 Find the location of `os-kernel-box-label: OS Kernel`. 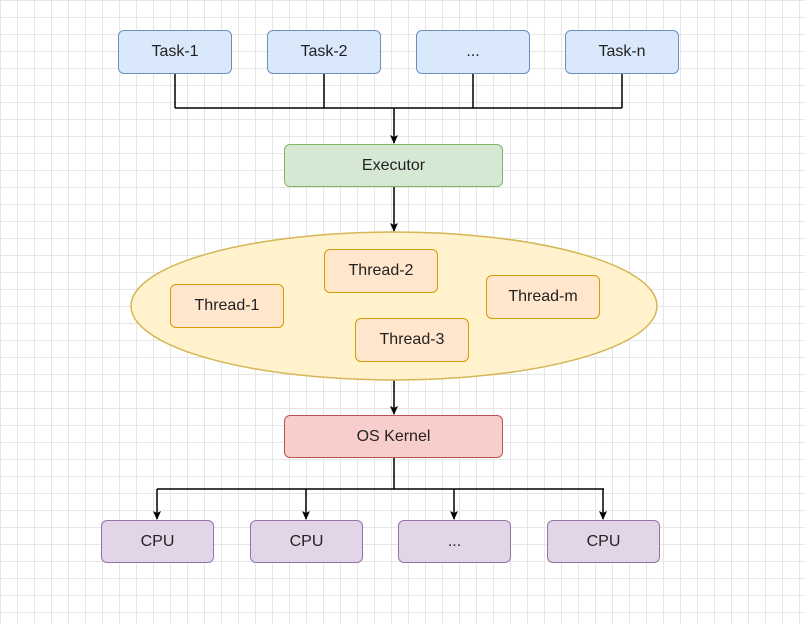

os-kernel-box-label: OS Kernel is located at coordinates (393, 436).